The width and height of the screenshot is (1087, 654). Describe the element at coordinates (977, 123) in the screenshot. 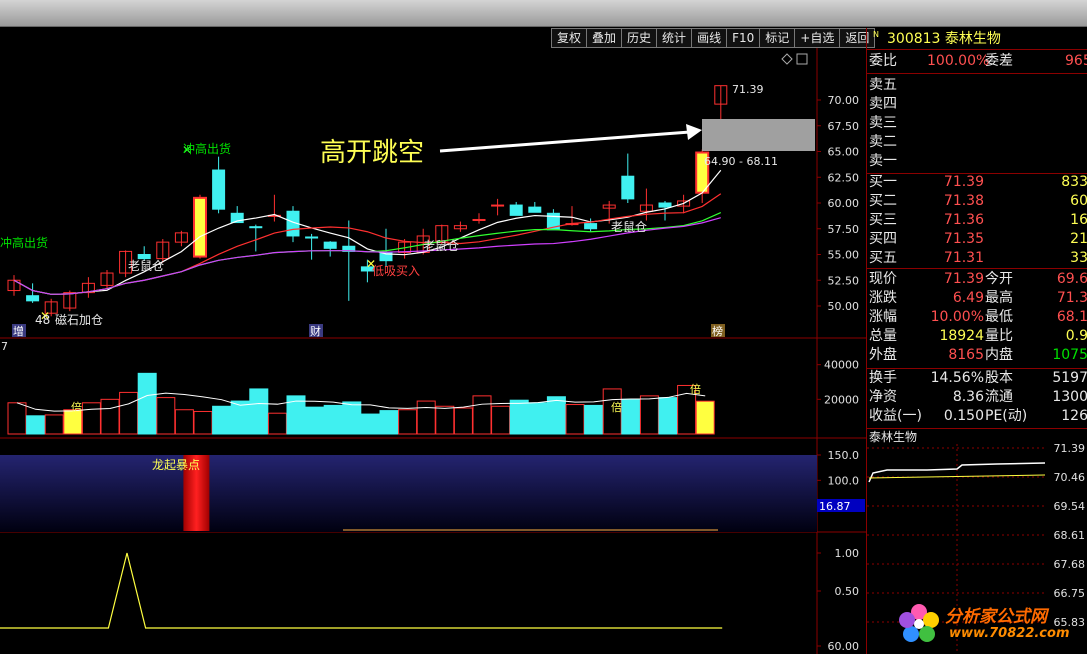

I see `sell-row: 卖三` at that location.